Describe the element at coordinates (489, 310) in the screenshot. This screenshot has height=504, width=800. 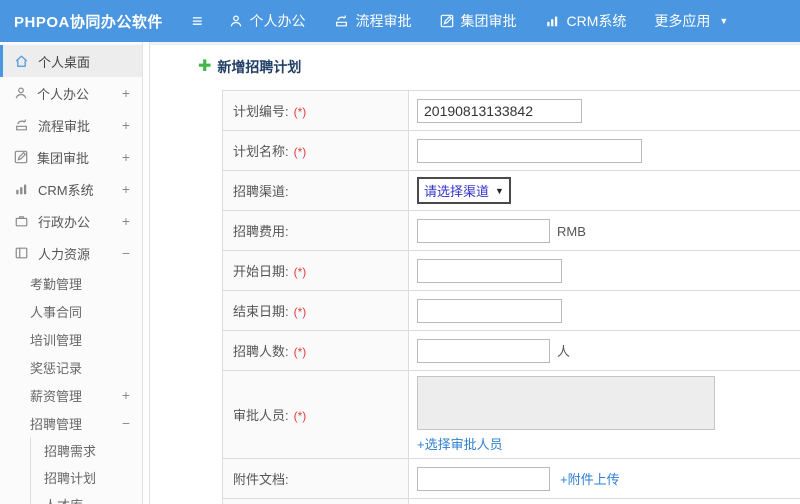
I see `end-date-input` at that location.